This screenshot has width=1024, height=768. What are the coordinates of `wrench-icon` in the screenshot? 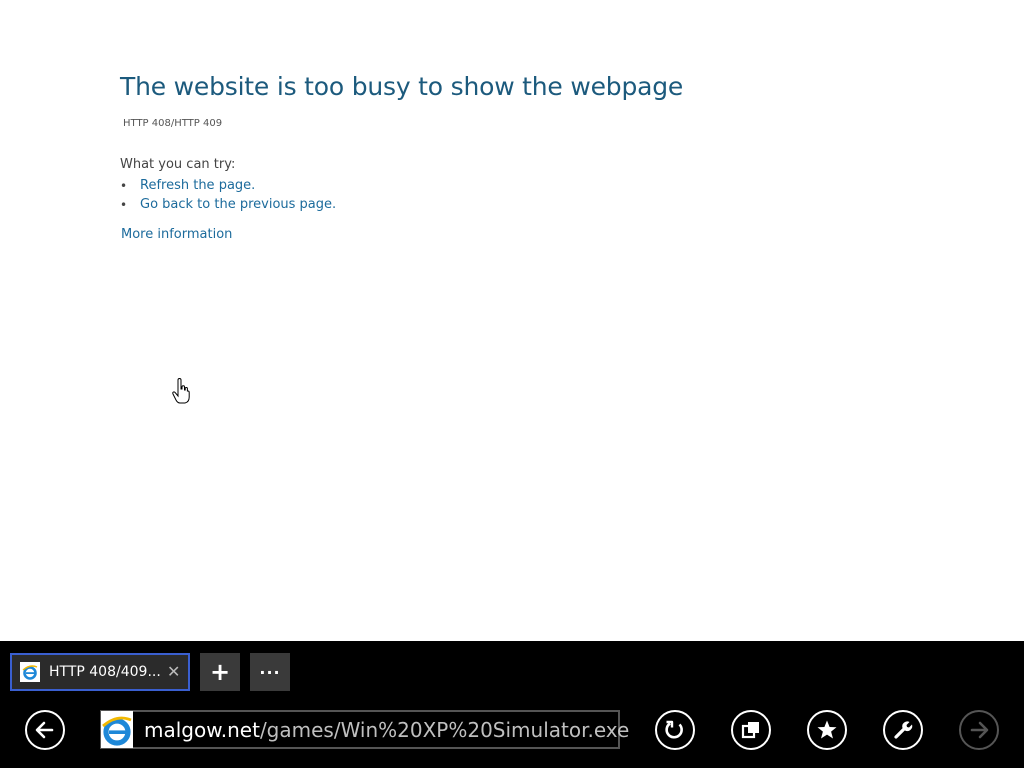 It's located at (903, 730).